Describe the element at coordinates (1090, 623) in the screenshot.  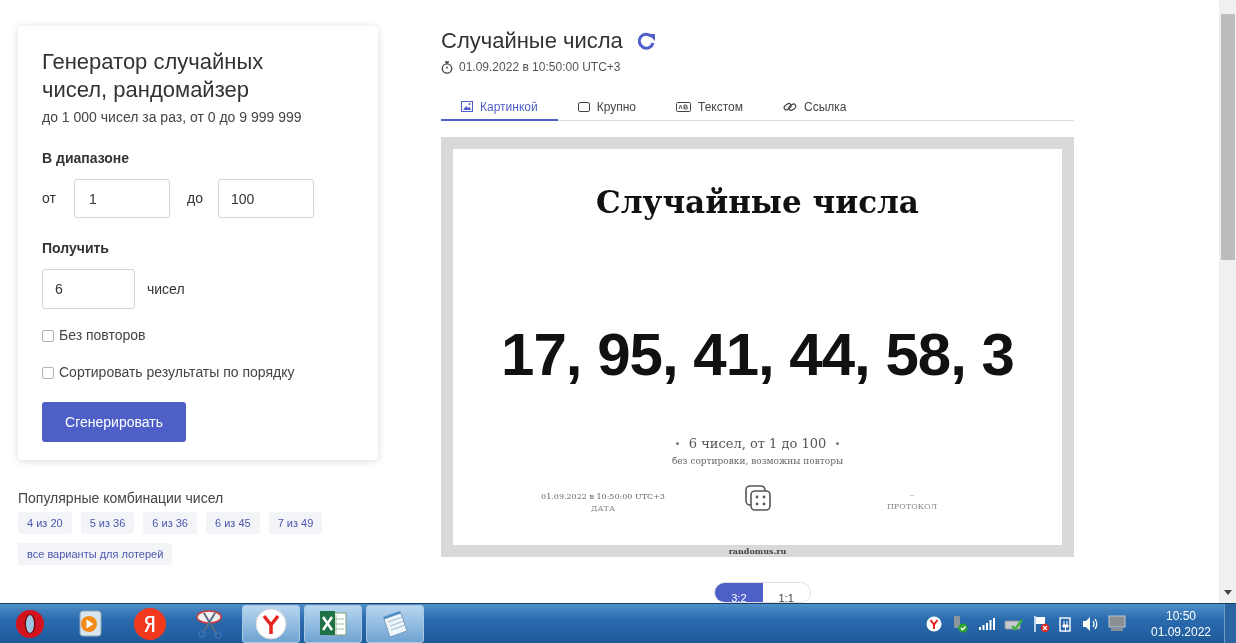
I see `speaker-icon` at that location.